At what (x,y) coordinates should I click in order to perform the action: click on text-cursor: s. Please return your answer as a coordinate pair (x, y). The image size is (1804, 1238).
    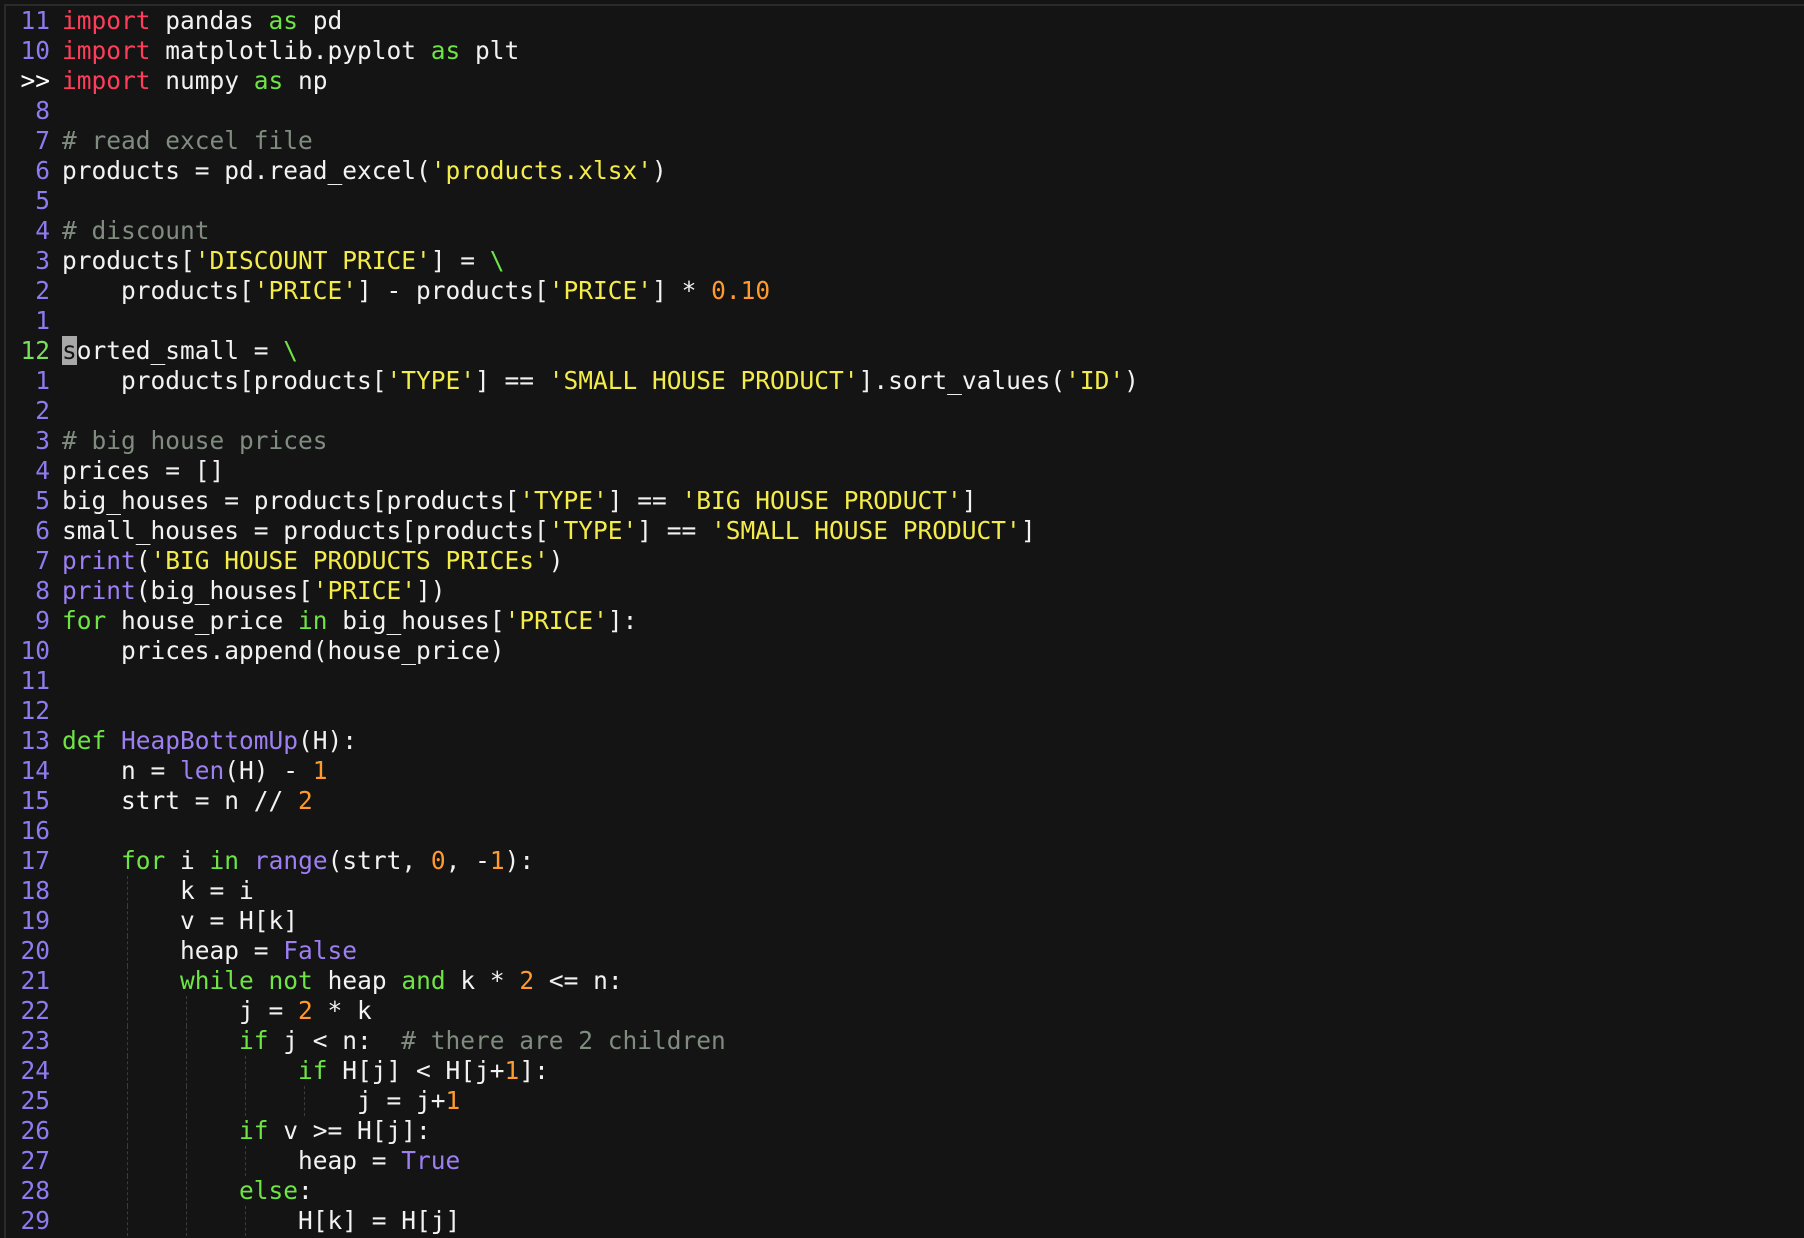
    Looking at the image, I should click on (69, 350).